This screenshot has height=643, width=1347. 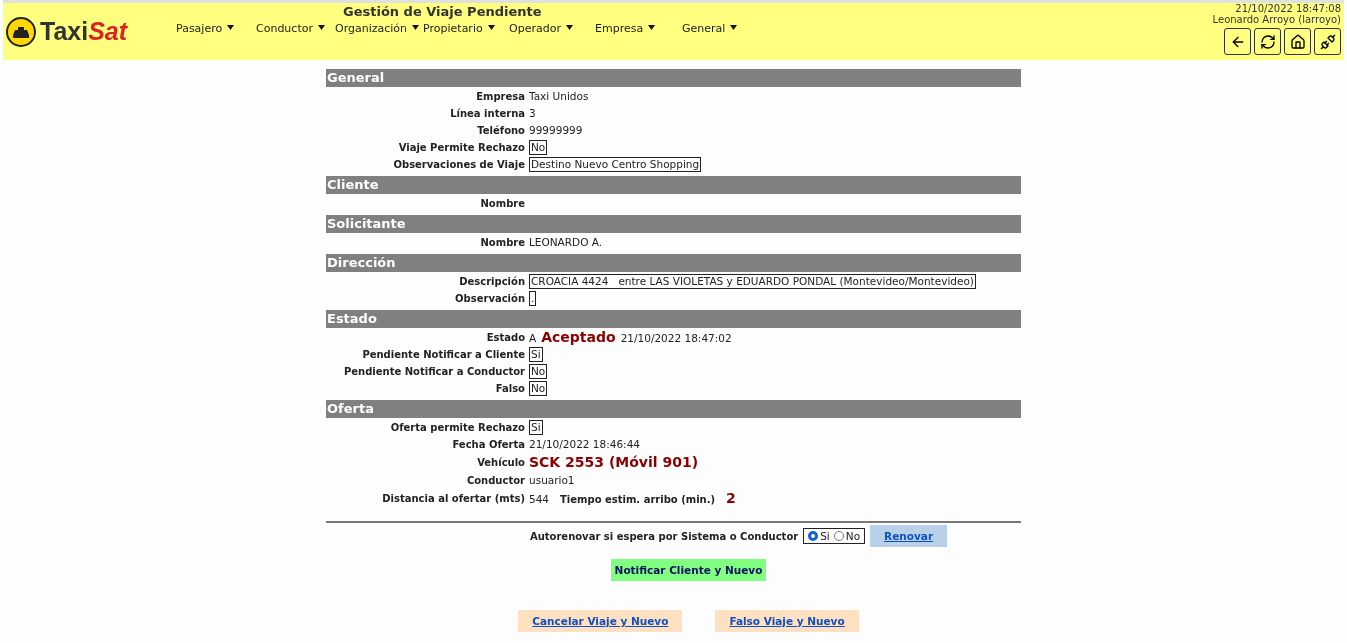 I want to click on autorenew-label: Autorenovar si espera por Sistema o Conductor, so click(x=664, y=536).